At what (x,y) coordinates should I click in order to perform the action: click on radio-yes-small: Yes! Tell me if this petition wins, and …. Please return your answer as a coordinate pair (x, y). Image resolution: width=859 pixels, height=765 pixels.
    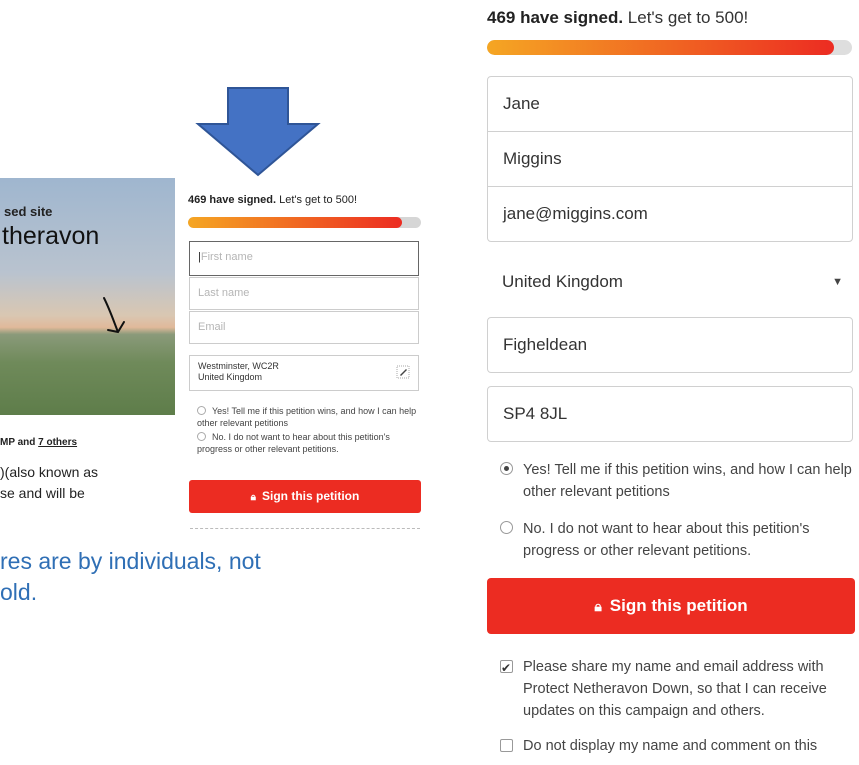
    Looking at the image, I should click on (312, 417).